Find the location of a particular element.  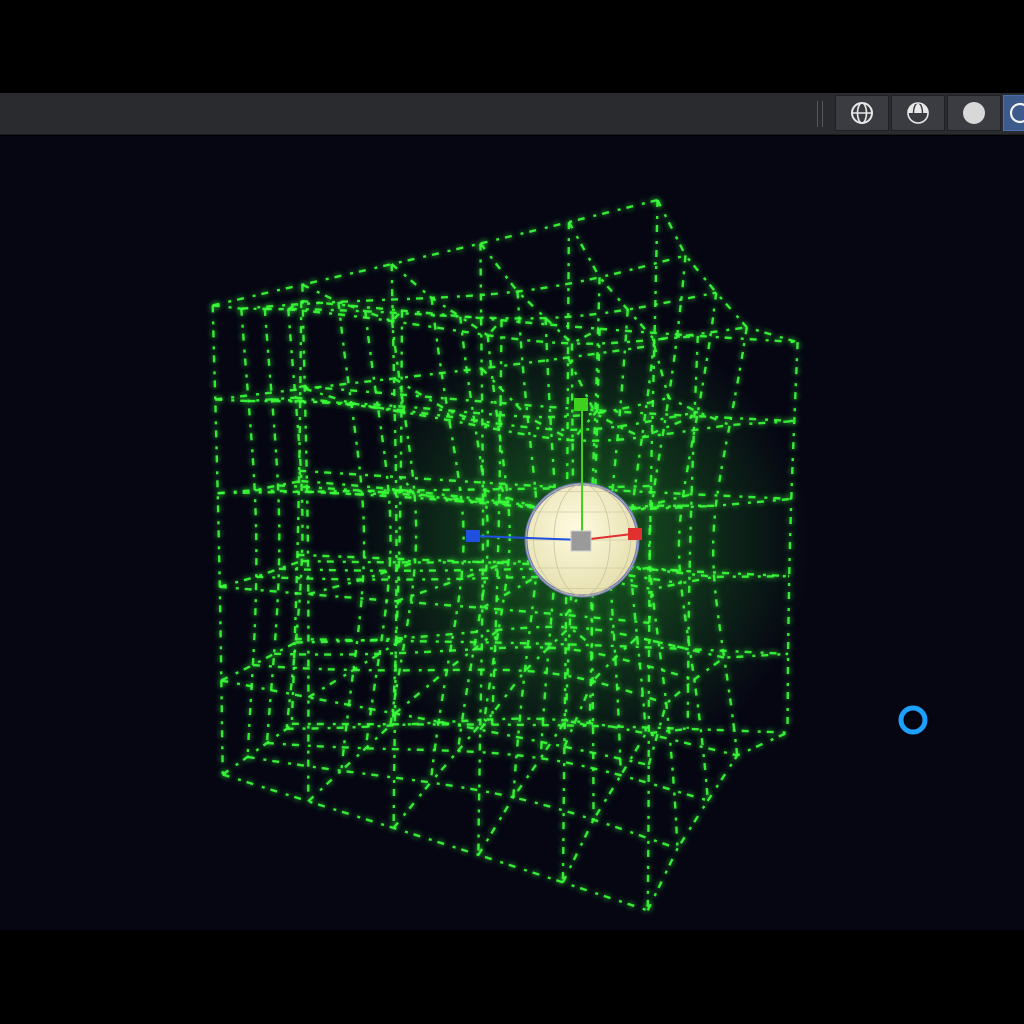

rendered-shading-button is located at coordinates (1013, 113).